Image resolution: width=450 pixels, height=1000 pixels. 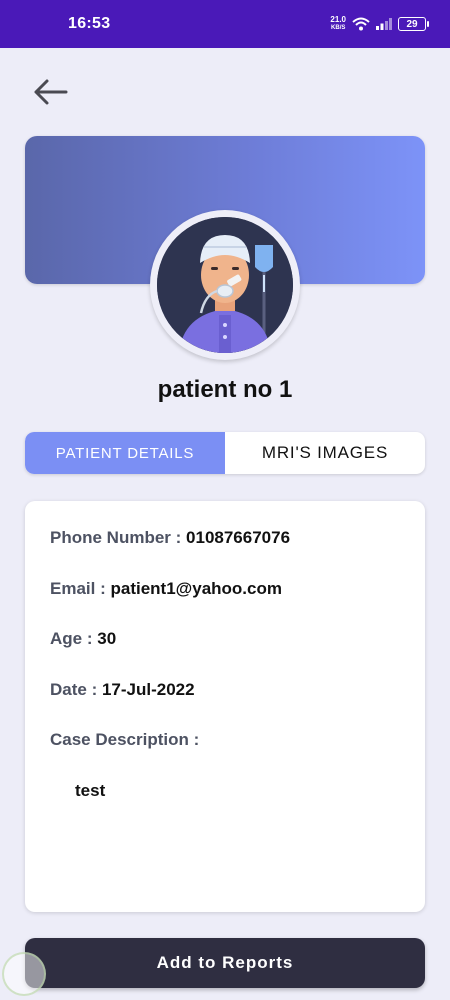 I want to click on back-button, so click(x=50, y=92).